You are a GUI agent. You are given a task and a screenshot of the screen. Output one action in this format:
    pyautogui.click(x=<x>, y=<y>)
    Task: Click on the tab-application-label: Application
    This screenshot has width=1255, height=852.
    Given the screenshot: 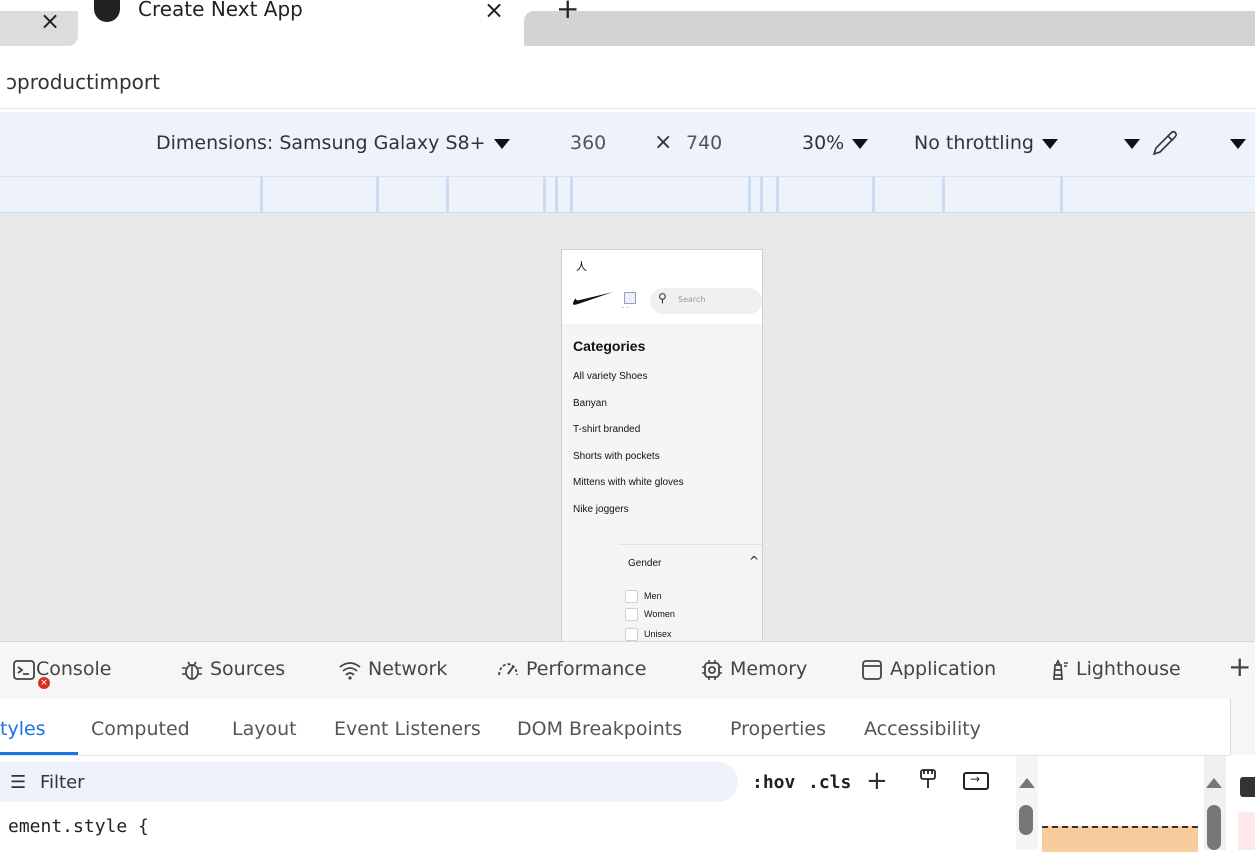 What is the action you would take?
    pyautogui.click(x=943, y=669)
    